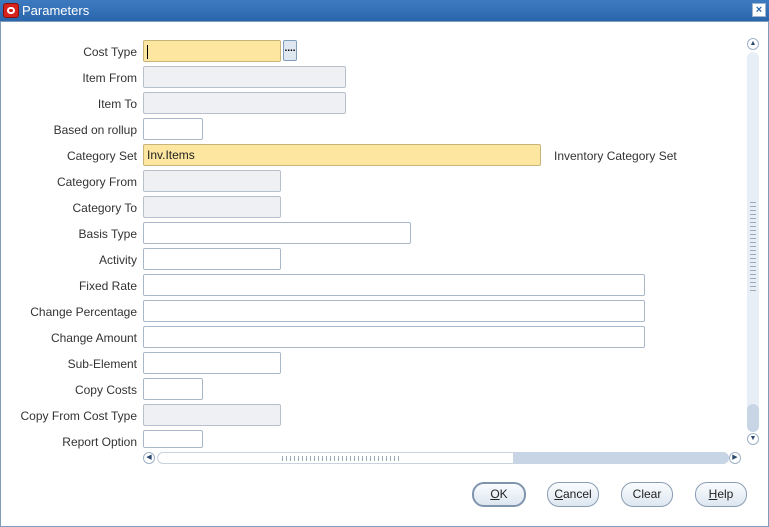  Describe the element at coordinates (104, 208) in the screenshot. I see `category-to-label: Category To` at that location.